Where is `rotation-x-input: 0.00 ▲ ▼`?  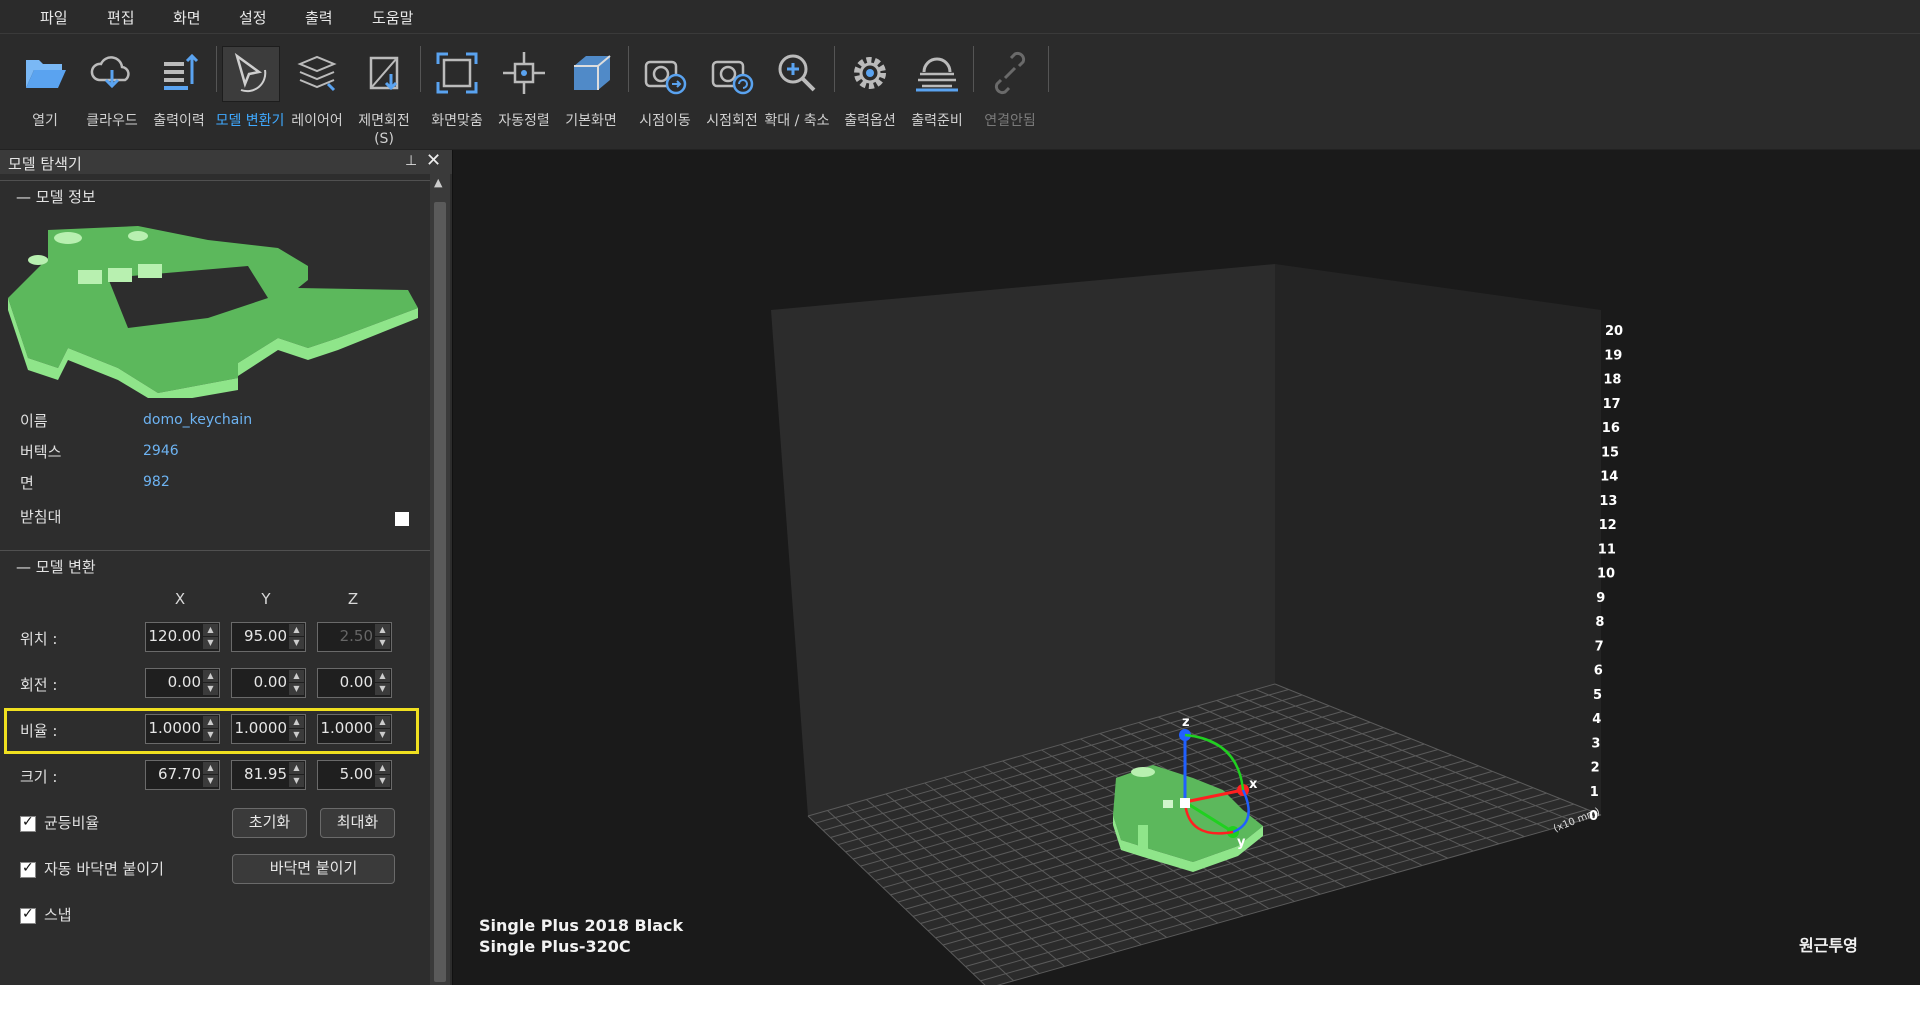
rotation-x-input: 0.00 ▲ ▼ is located at coordinates (182, 683).